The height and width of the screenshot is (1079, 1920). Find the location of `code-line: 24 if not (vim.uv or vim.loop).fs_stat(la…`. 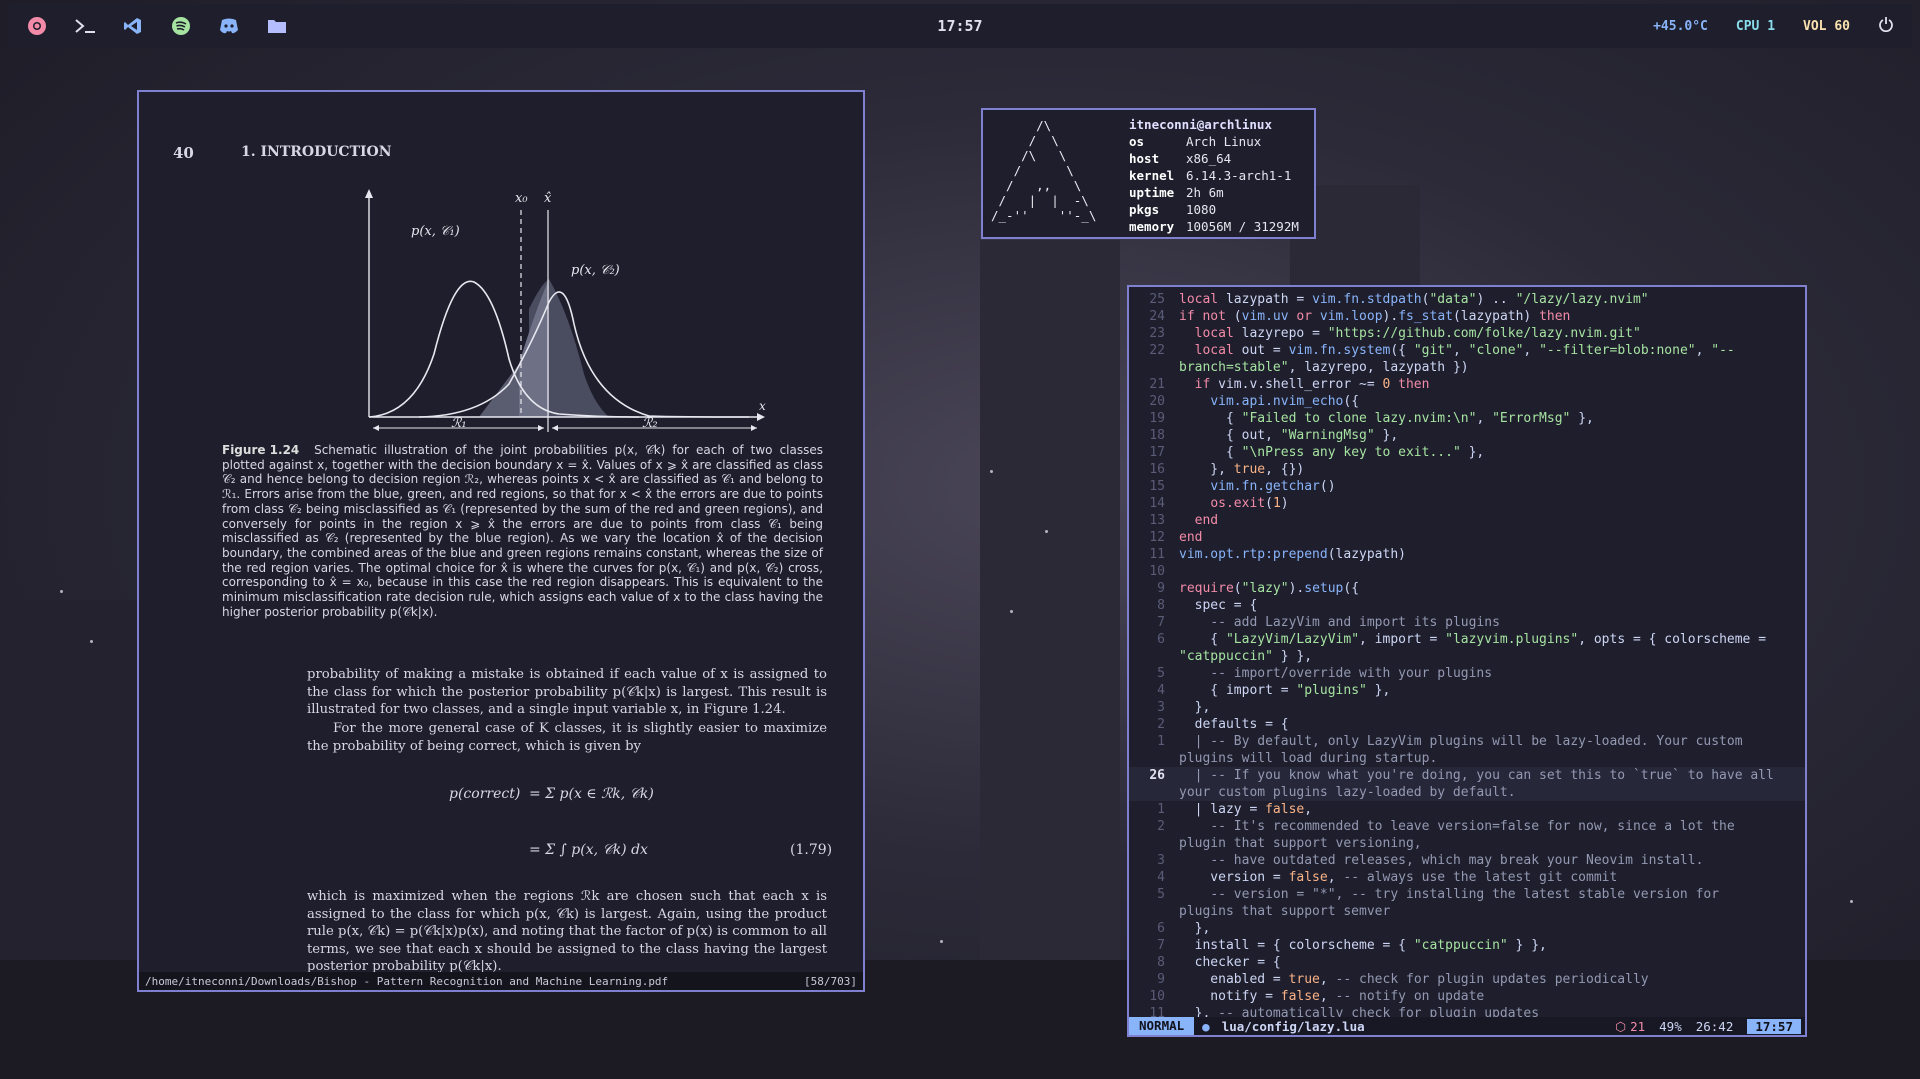

code-line: 24 if not (vim.uv or vim.loop).fs_stat(la… is located at coordinates (1360, 316).